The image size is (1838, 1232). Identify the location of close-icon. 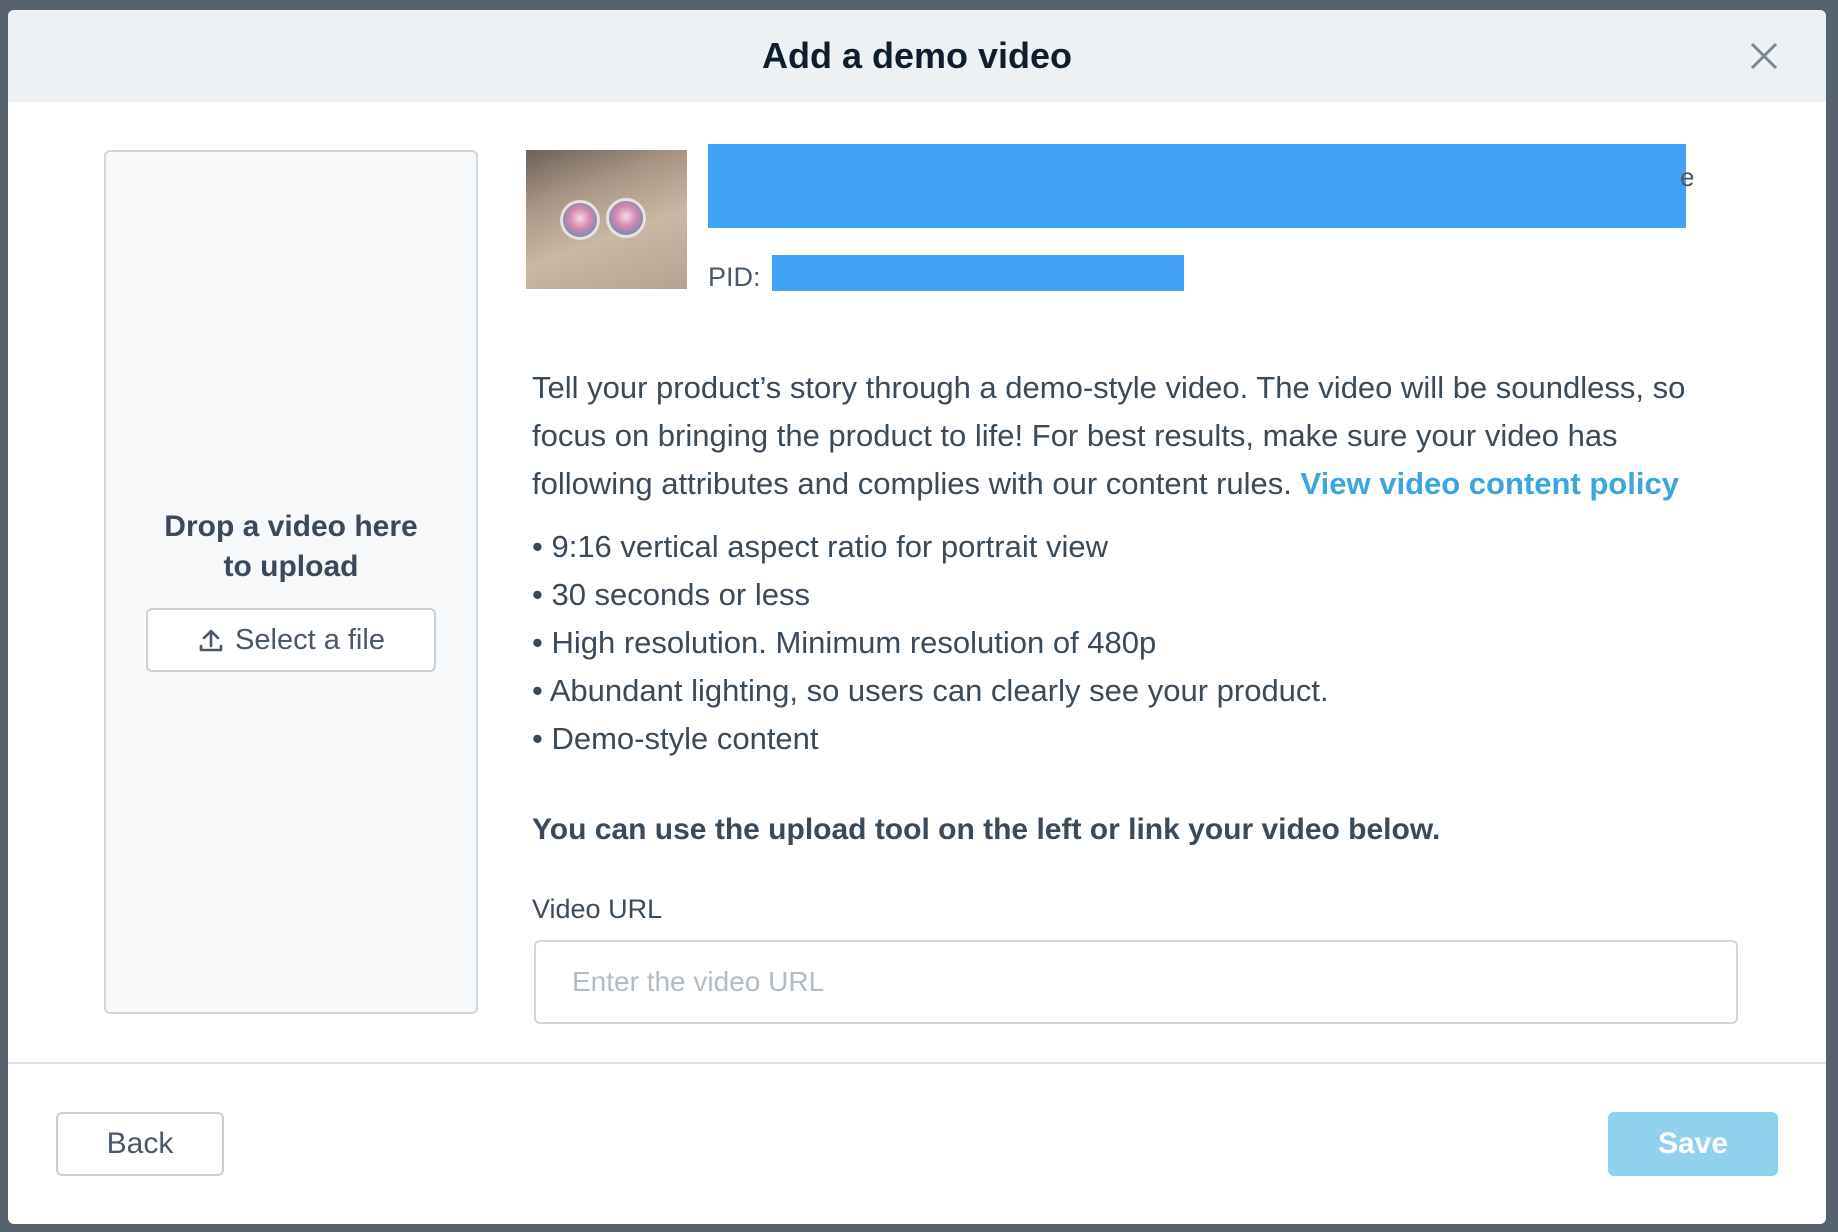
(1764, 56).